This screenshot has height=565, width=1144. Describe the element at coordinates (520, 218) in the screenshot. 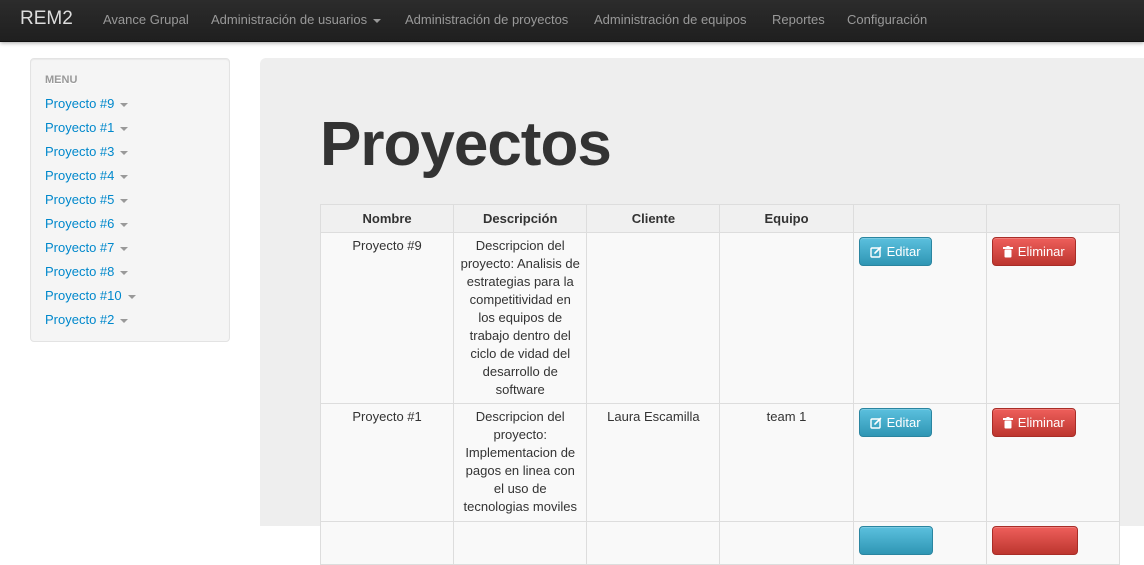

I see `column-header-descripcion: Descripción` at that location.